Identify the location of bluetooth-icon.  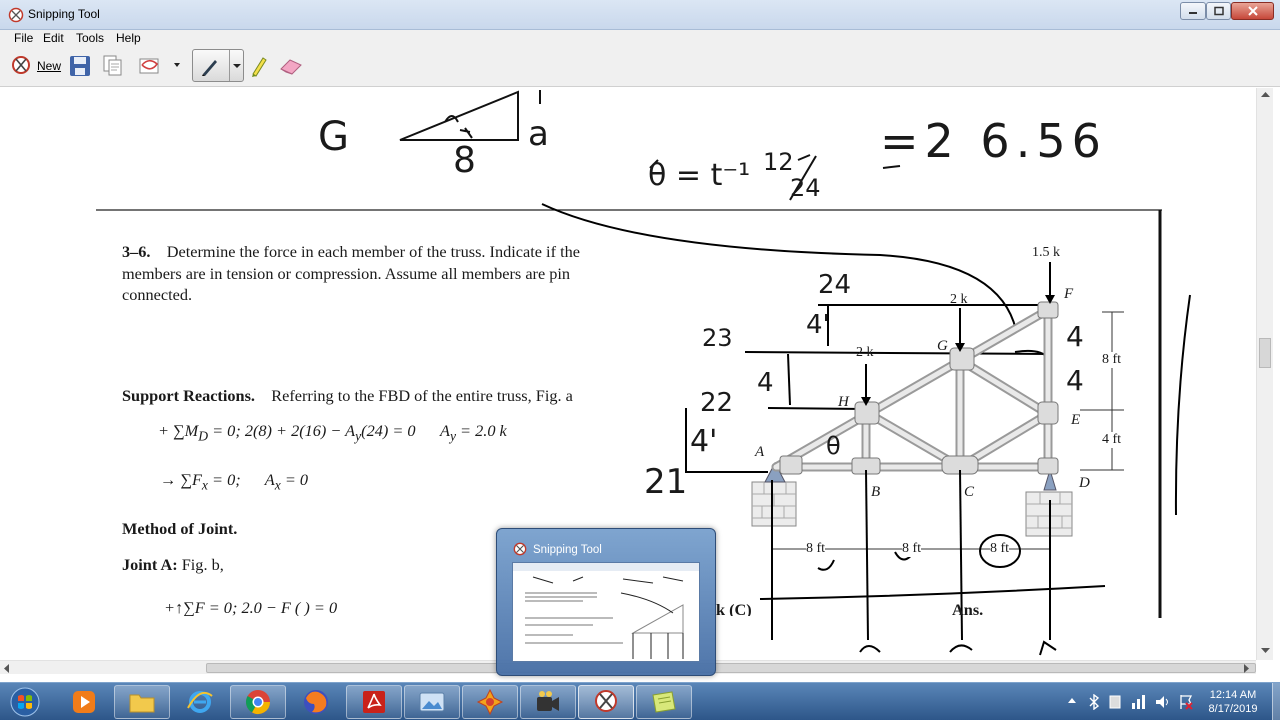
(1094, 702).